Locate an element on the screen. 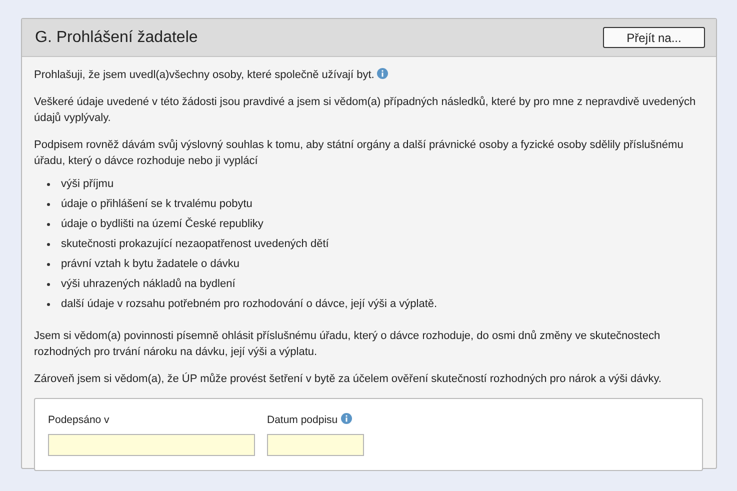  list-item-text: výši uhrazených nákladů na bydlení is located at coordinates (148, 284).